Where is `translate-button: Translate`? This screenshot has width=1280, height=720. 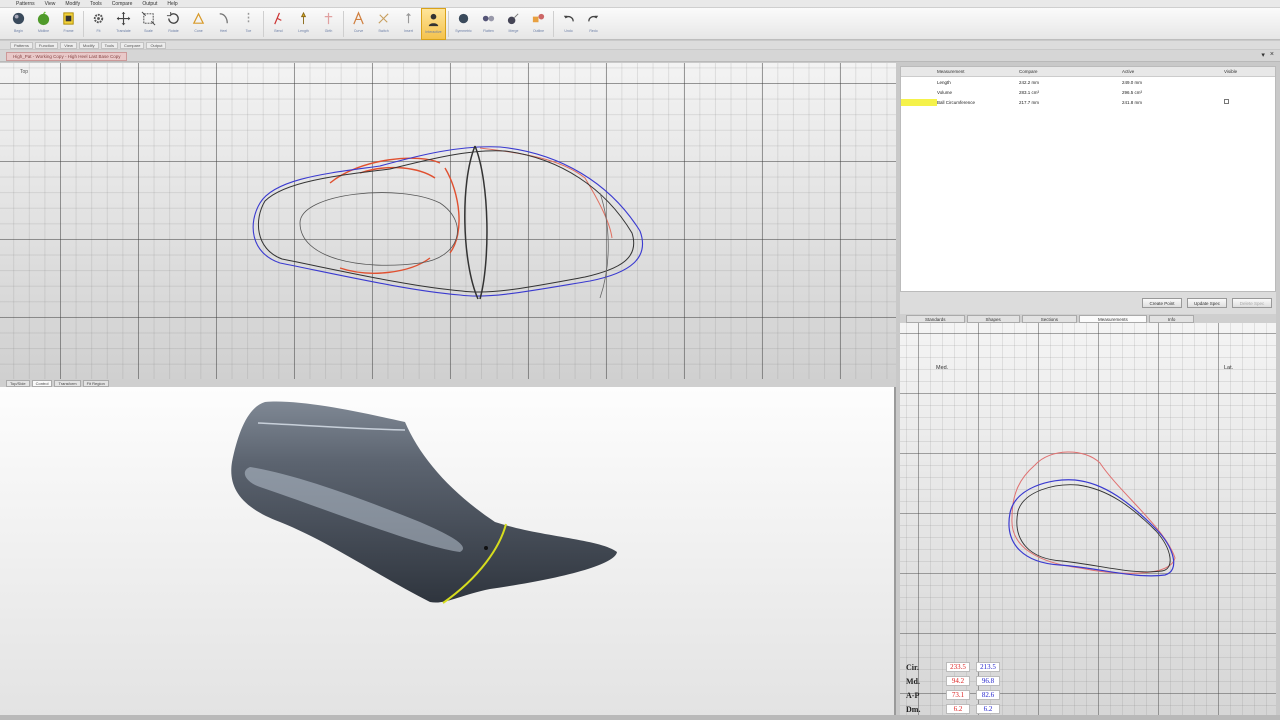
translate-button: Translate is located at coordinates (123, 24).